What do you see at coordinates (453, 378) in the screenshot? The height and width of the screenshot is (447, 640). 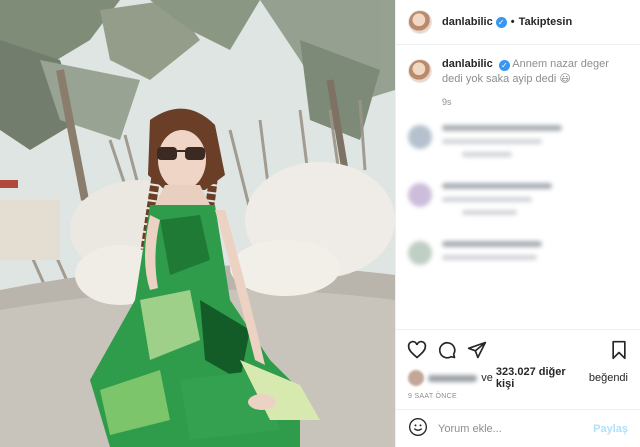 I see `liker-name-censored` at bounding box center [453, 378].